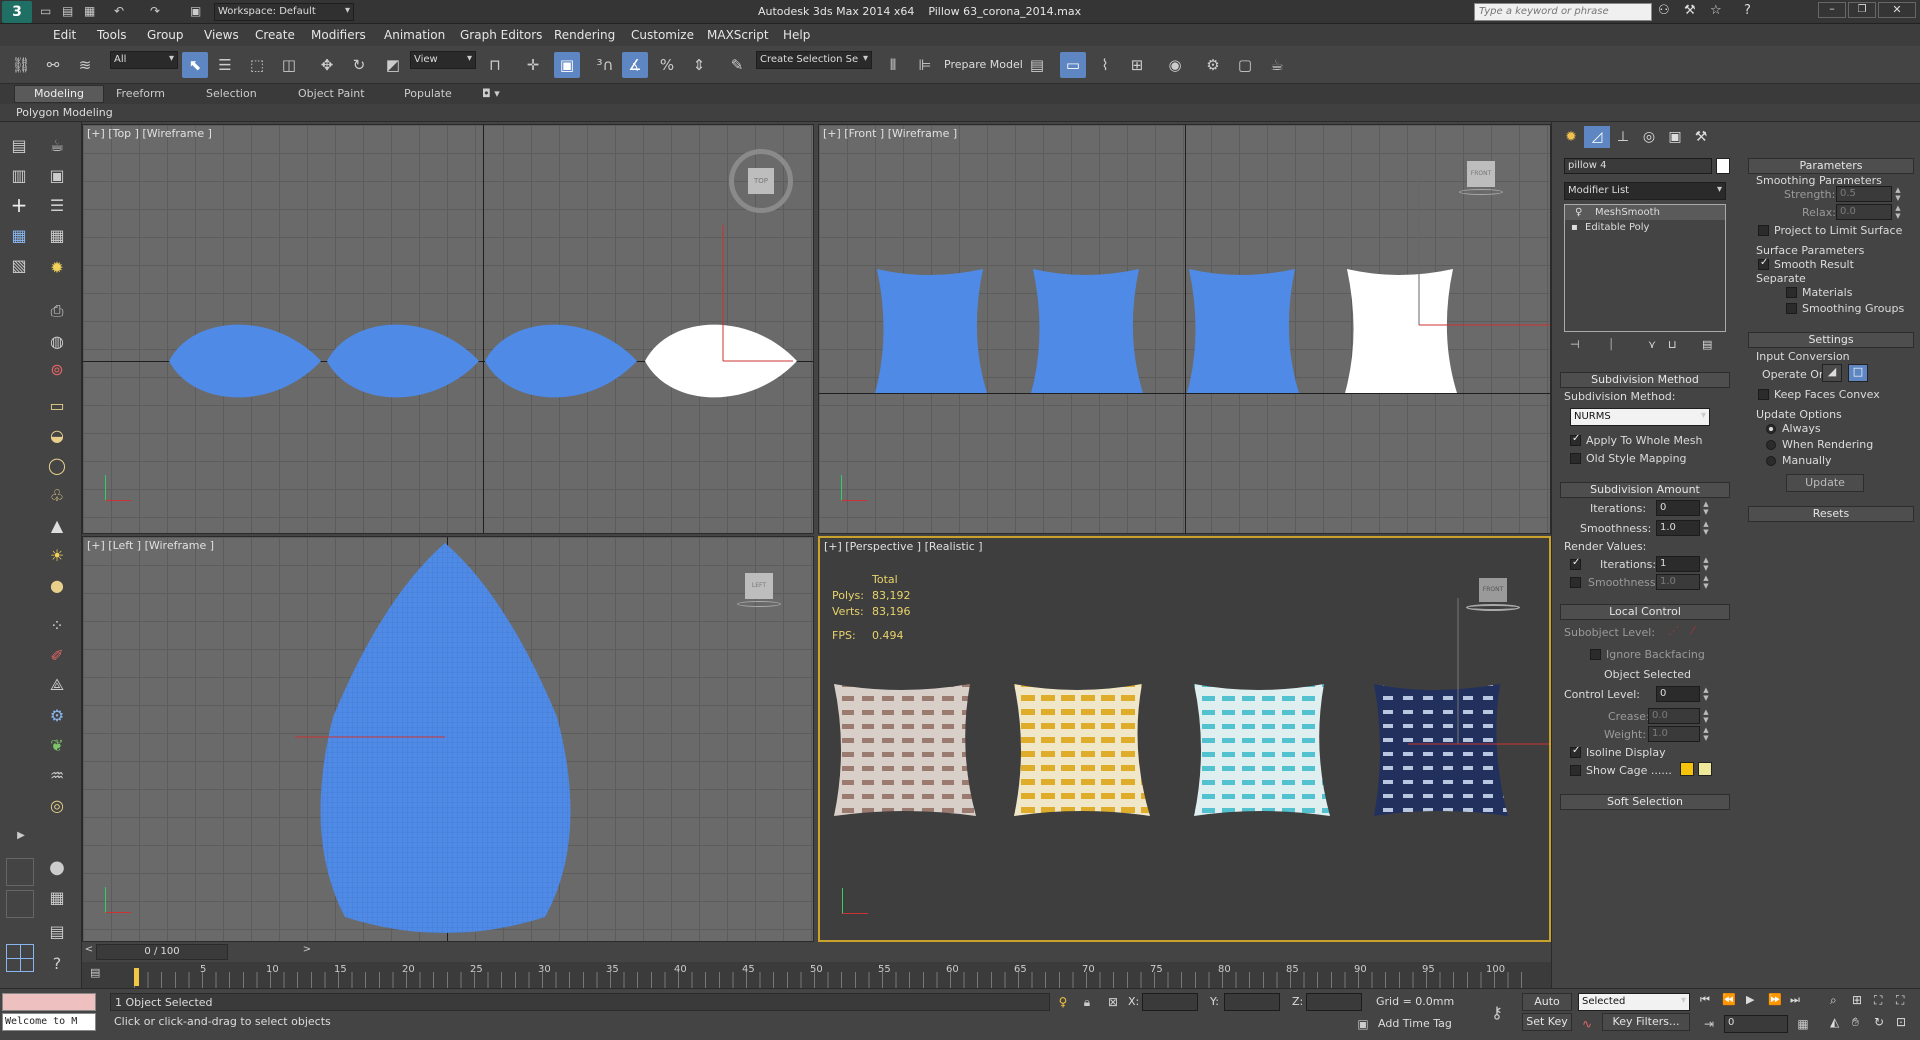 The width and height of the screenshot is (1920, 1040). What do you see at coordinates (1833, 1000) in the screenshot?
I see `zoom-icon: ⌕` at bounding box center [1833, 1000].